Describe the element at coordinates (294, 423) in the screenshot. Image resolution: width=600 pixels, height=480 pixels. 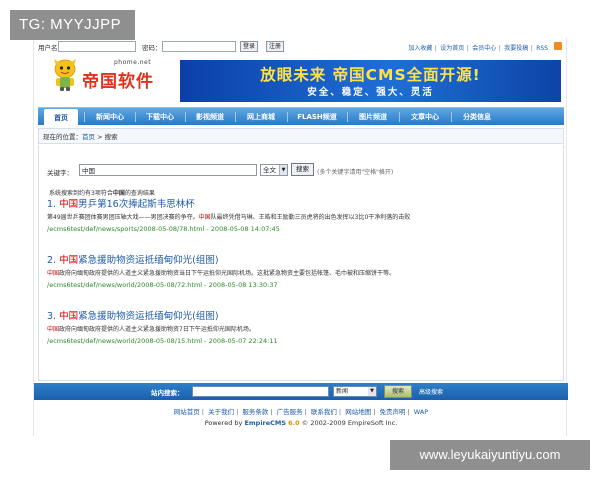
I see `version-badge: 6.0` at that location.